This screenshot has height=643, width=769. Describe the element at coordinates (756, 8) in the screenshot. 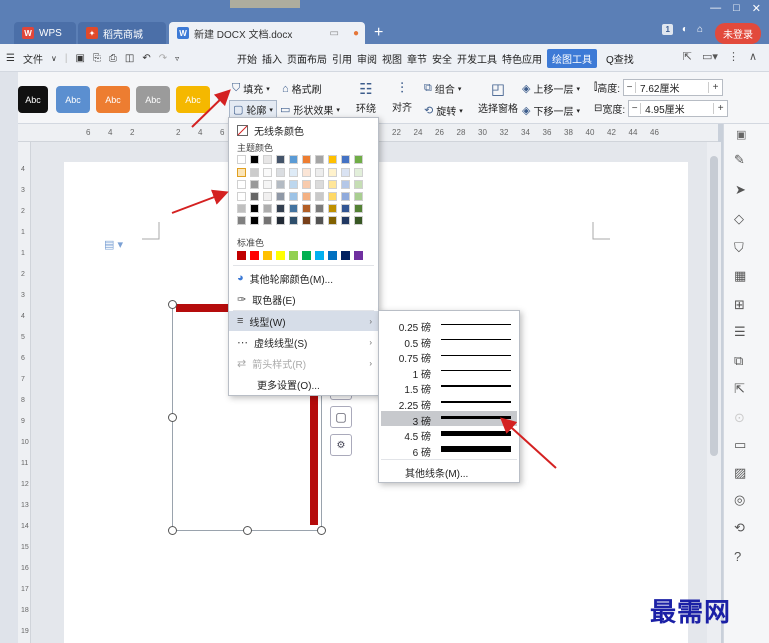

I see `close-button: ✕` at that location.